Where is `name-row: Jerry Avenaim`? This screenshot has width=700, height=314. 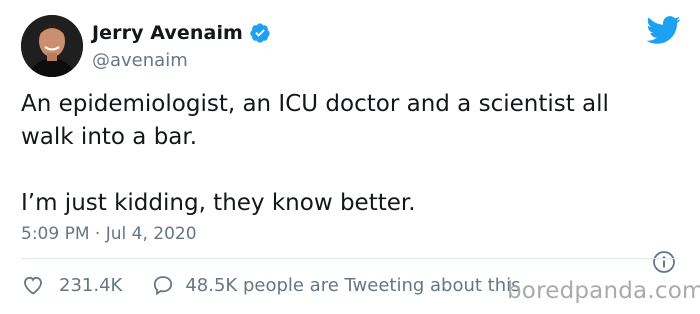 name-row: Jerry Avenaim is located at coordinates (181, 33).